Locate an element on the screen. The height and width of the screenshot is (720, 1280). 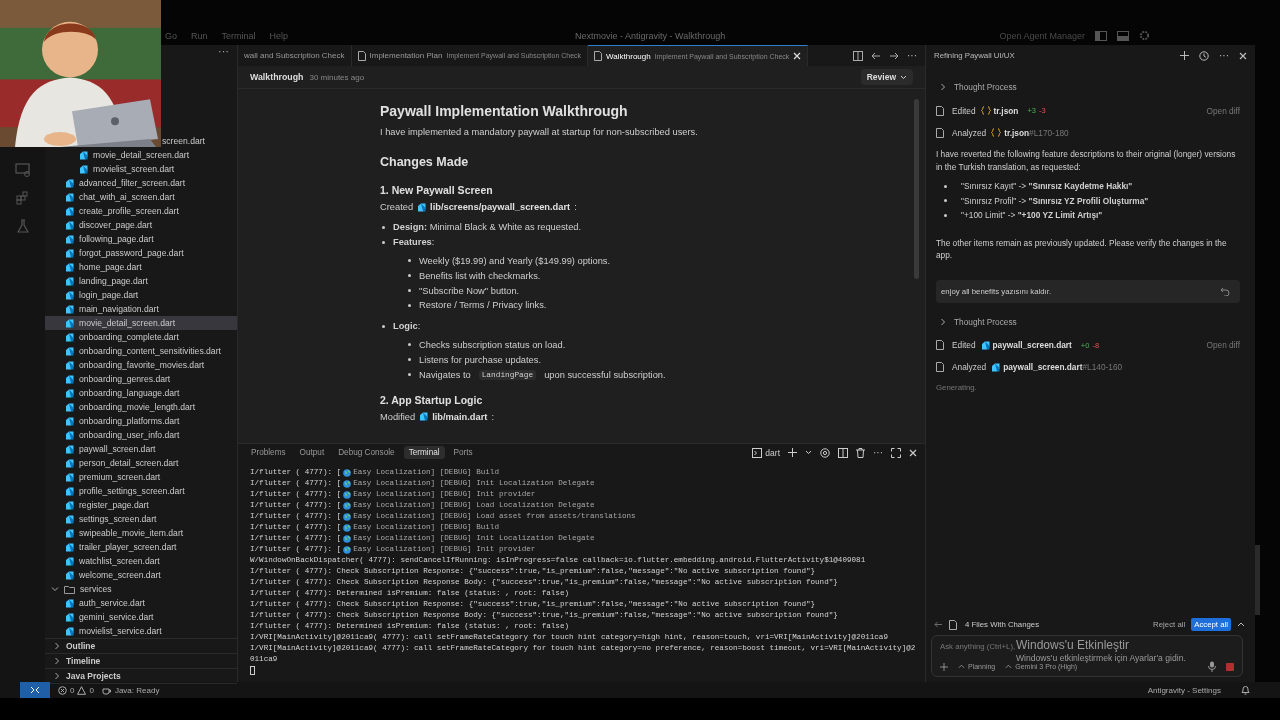
maximize-icon is located at coordinates (896, 452).